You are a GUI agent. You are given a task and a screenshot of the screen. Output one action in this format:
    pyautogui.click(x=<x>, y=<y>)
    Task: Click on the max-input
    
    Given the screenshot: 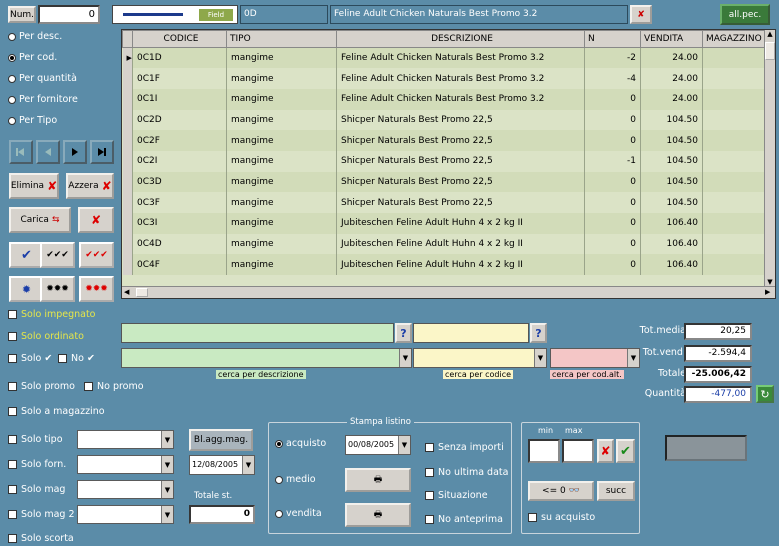 What is the action you would take?
    pyautogui.click(x=578, y=451)
    